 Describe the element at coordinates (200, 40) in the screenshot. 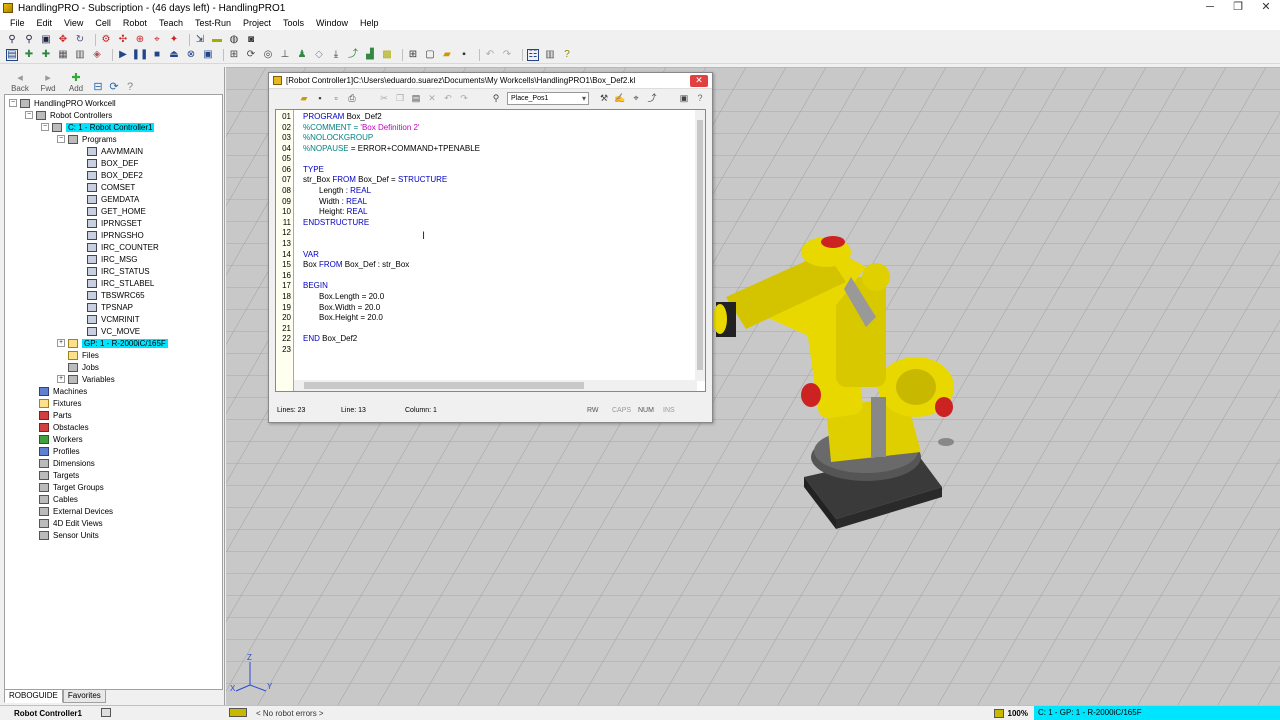

I see `measure-icon: ⇲` at that location.